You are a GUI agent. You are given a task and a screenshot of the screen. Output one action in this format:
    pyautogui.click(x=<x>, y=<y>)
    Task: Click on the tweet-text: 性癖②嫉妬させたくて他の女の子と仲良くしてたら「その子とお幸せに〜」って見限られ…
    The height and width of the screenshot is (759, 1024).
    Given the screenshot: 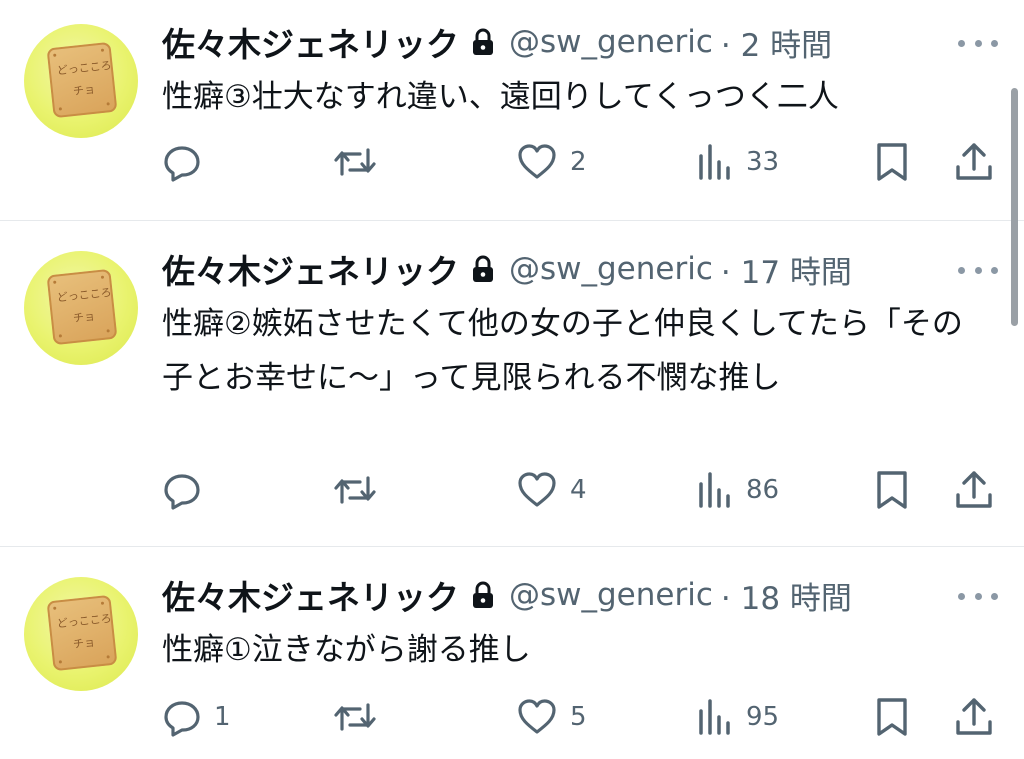 What is the action you would take?
    pyautogui.click(x=562, y=351)
    